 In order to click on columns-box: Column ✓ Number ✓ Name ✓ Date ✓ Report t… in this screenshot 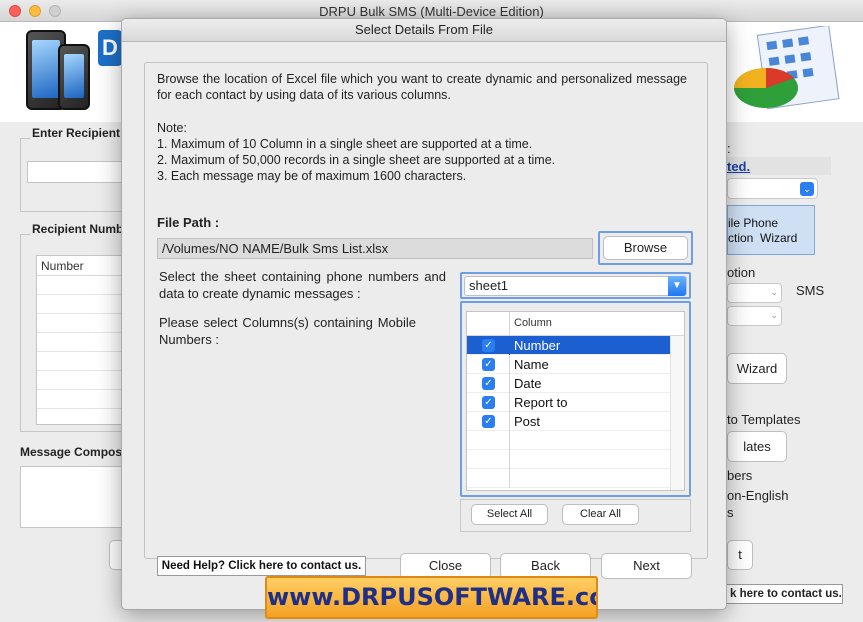, I will do `click(575, 399)`.